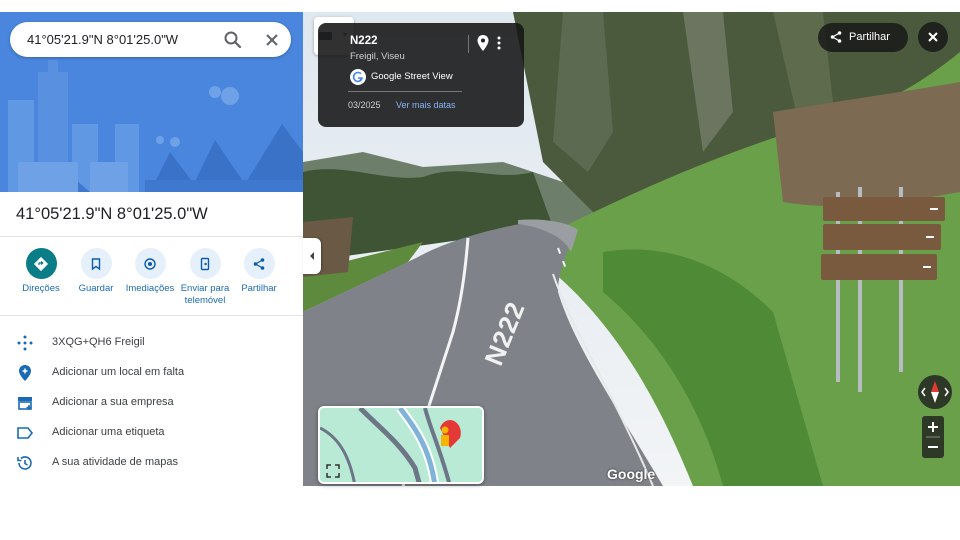  What do you see at coordinates (426, 105) in the screenshot?
I see `see-more-dates-link: Ver mais datas` at bounding box center [426, 105].